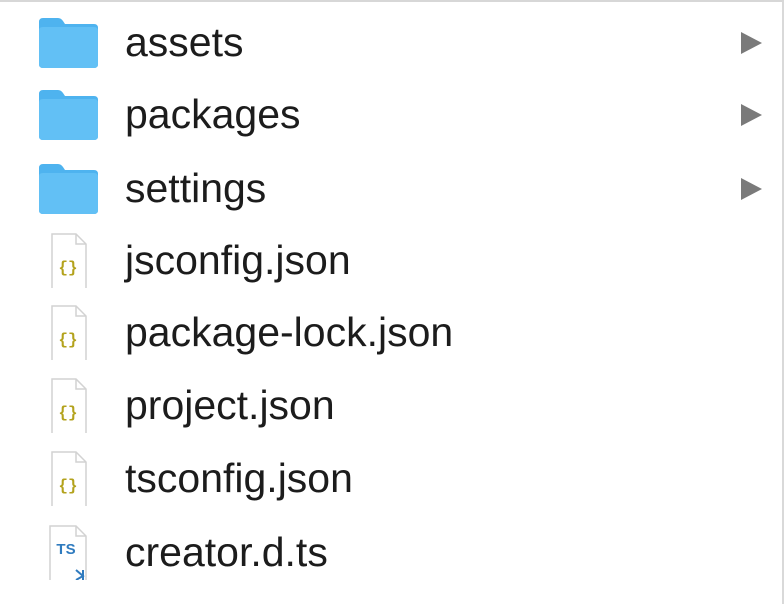 This screenshot has height=604, width=784. Describe the element at coordinates (391, 478) in the screenshot. I see `list-item-file-tsconfig: {} tsconfig.json` at that location.